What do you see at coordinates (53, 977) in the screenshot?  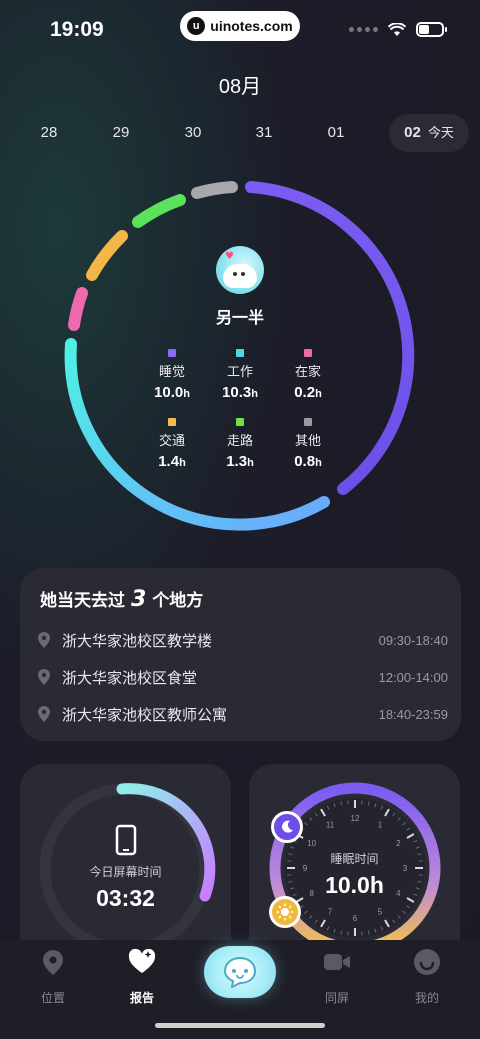 I see `tab-location: 位置` at bounding box center [53, 977].